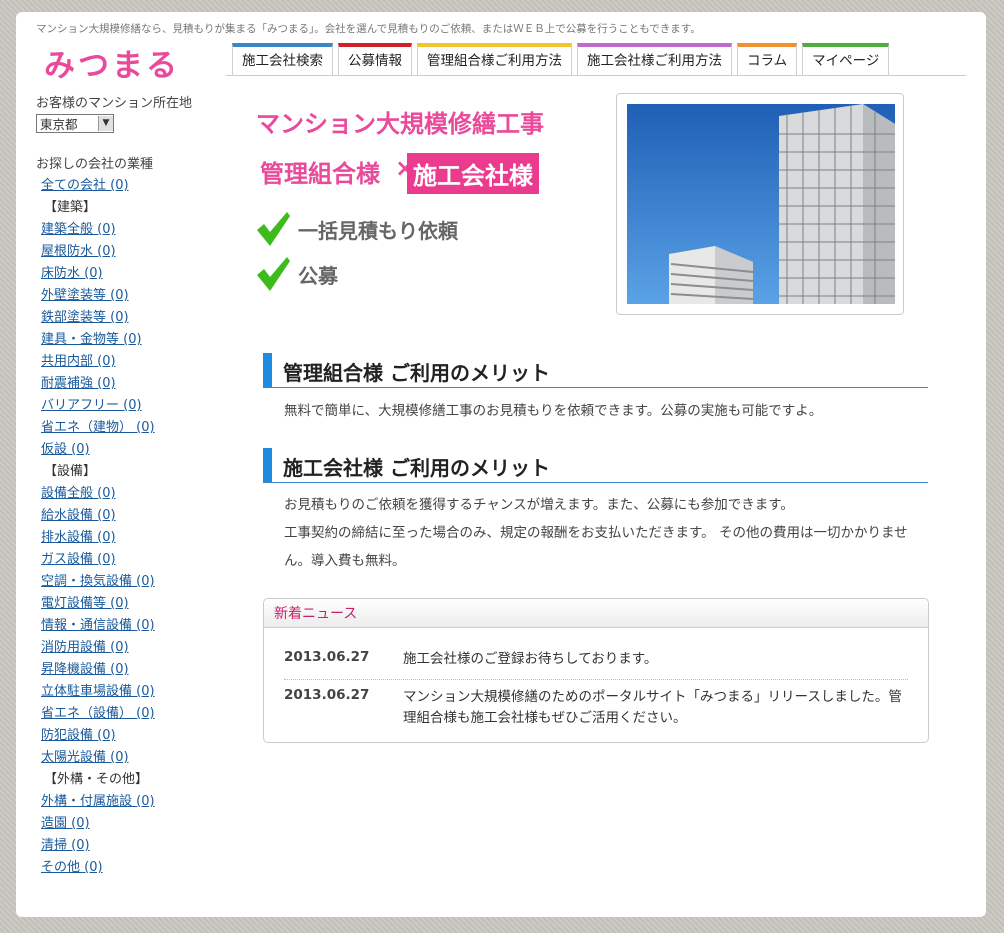 The height and width of the screenshot is (933, 1004). I want to click on location-label: お客様のマンション所在地, so click(114, 103).